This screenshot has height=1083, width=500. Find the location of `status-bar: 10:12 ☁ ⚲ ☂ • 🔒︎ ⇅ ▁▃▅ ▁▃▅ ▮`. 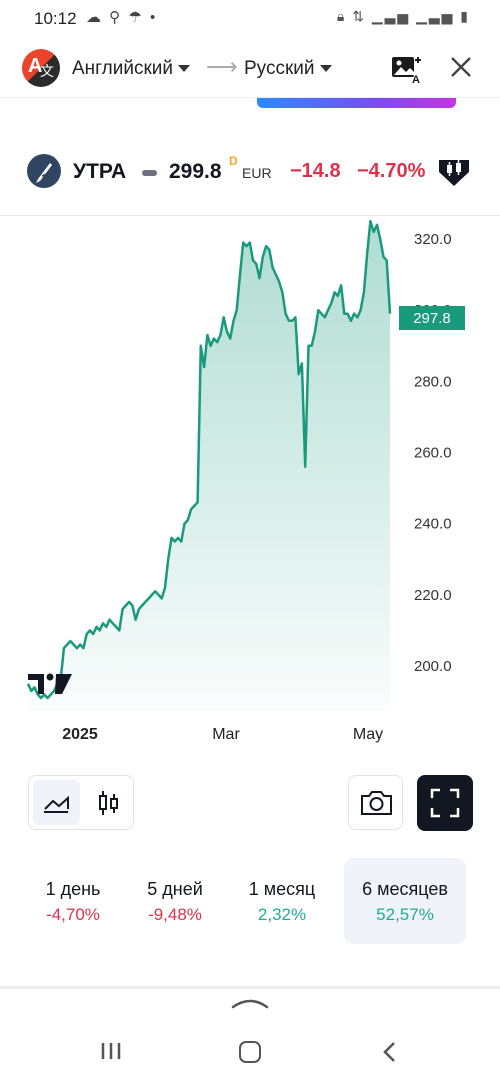

status-bar: 10:12 ☁ ⚲ ☂ • 🔒︎ ⇅ ▁▃▅ ▁▃▅ ▮ is located at coordinates (250, 19).